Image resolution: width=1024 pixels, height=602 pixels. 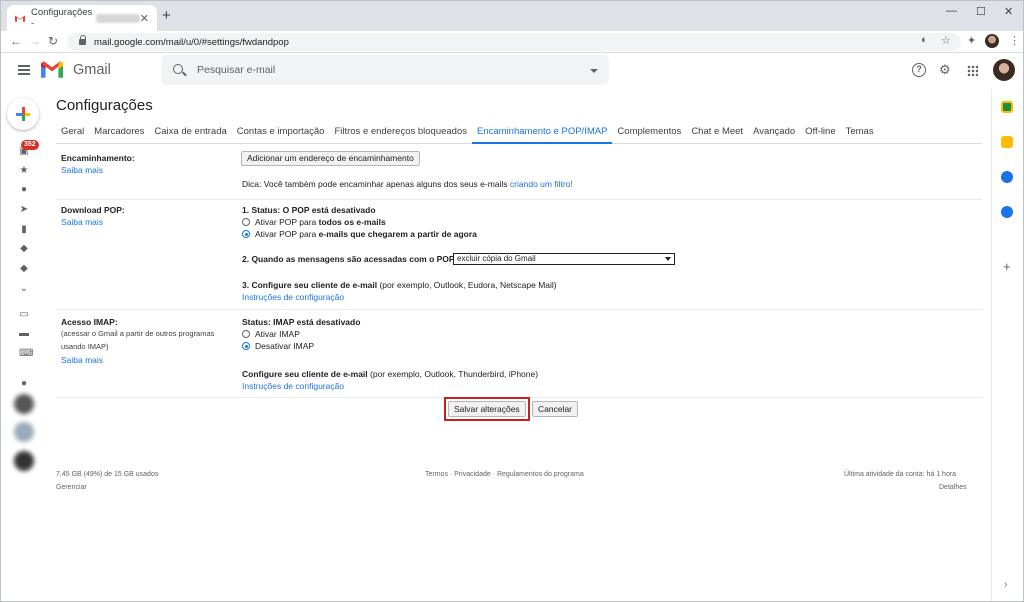 I want to click on more-chevron-icon: ⌄, so click(x=24, y=289).